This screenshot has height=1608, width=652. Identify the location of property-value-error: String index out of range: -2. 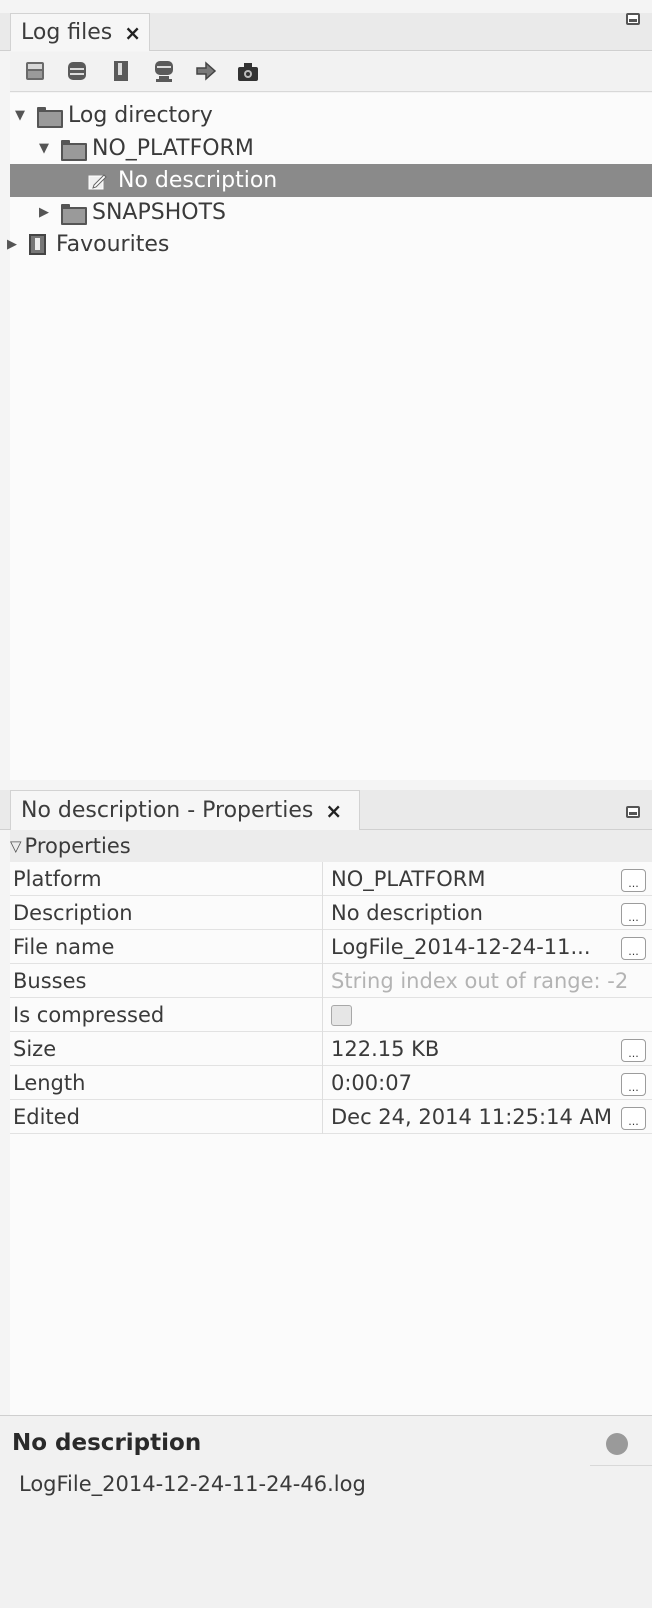
(480, 981).